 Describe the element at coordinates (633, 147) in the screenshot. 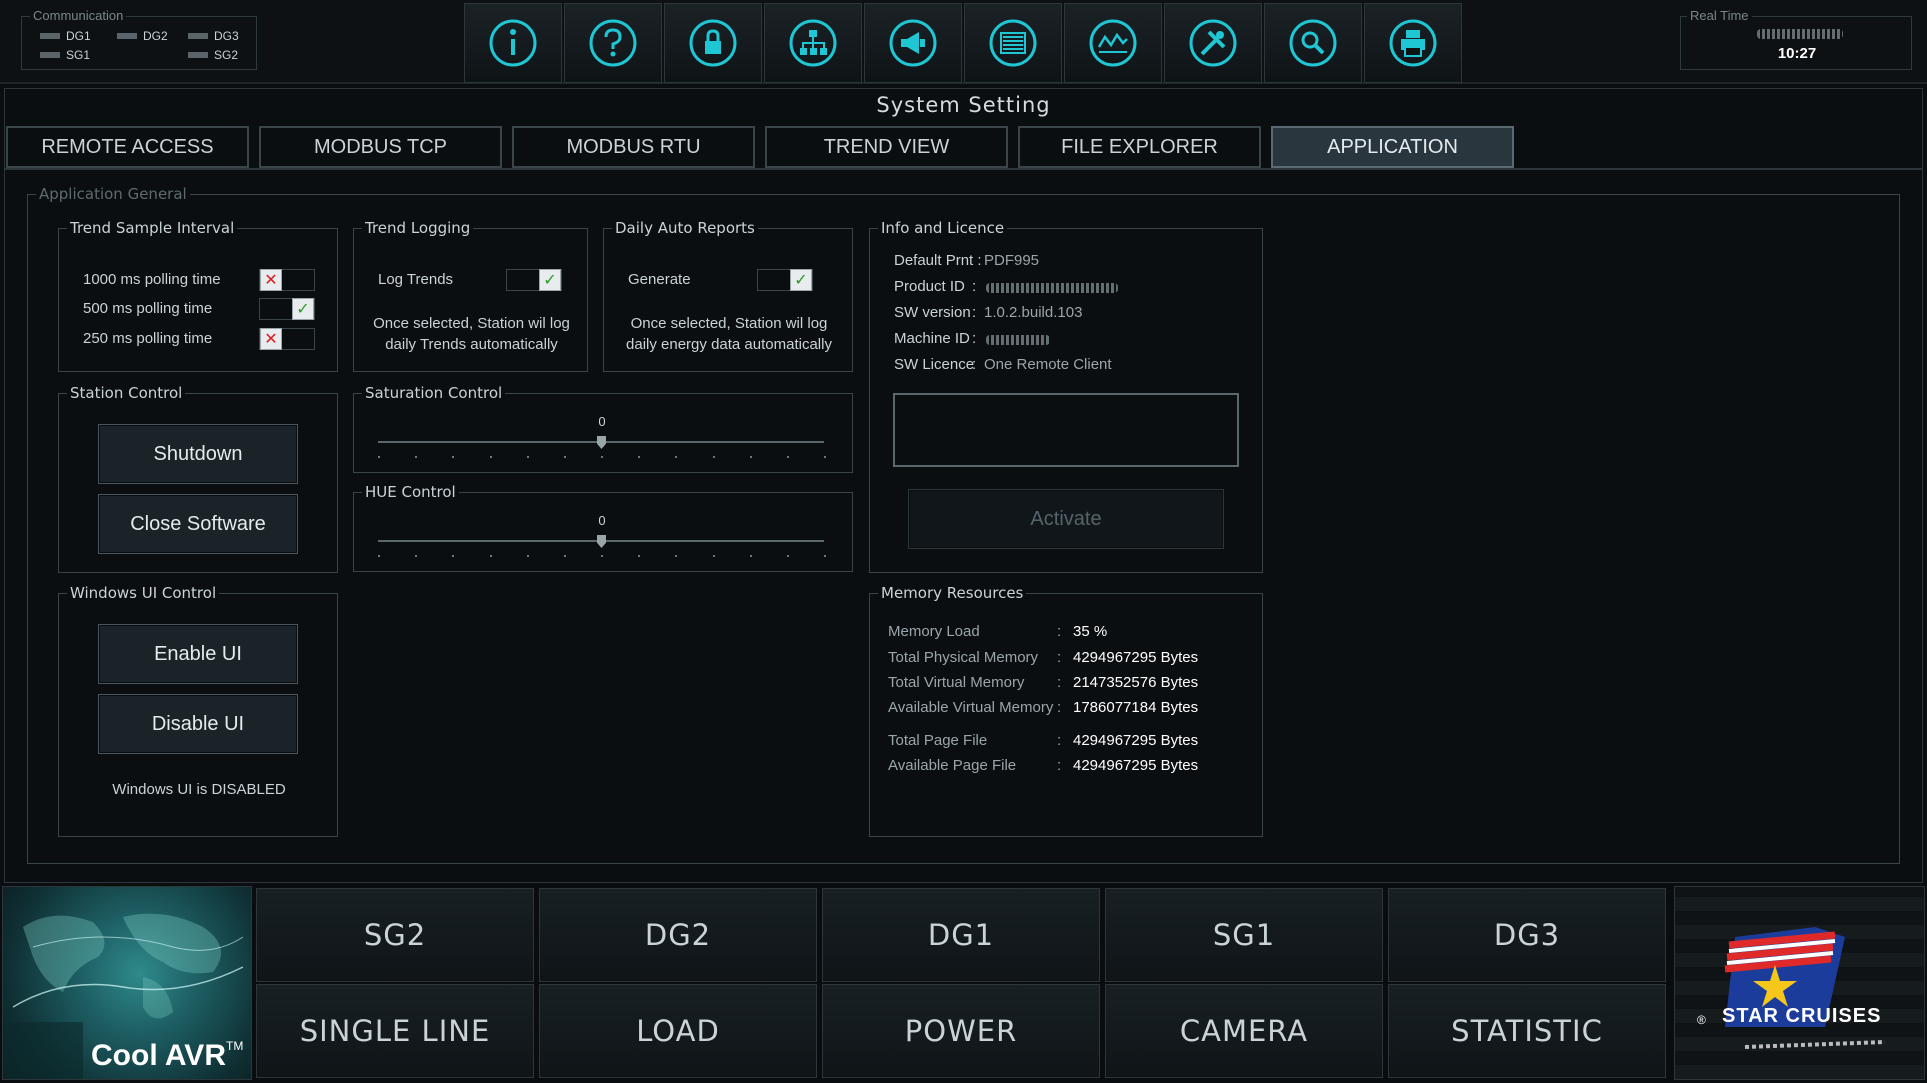

I see `tab-modbus-rtu: MODBUS RTU` at that location.